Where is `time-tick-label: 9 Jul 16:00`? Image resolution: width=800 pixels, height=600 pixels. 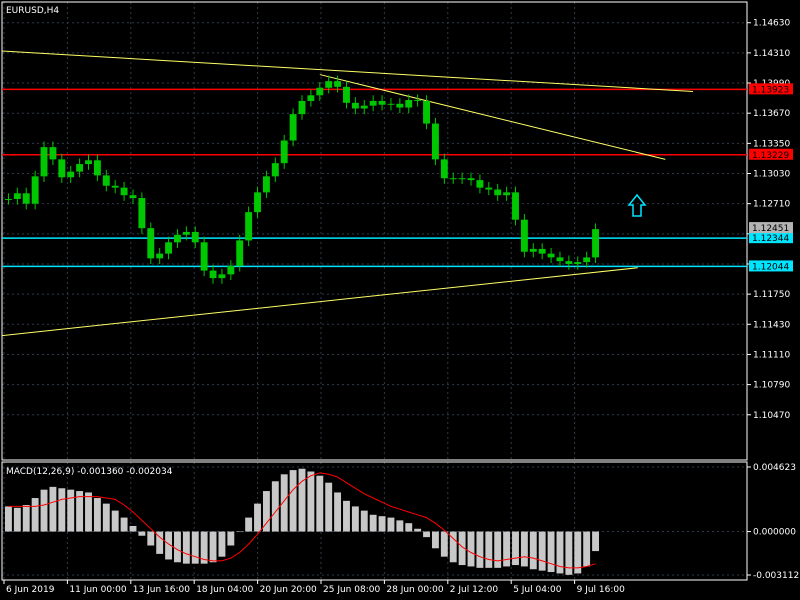 time-tick-label: 9 Jul 16:00 is located at coordinates (601, 590).